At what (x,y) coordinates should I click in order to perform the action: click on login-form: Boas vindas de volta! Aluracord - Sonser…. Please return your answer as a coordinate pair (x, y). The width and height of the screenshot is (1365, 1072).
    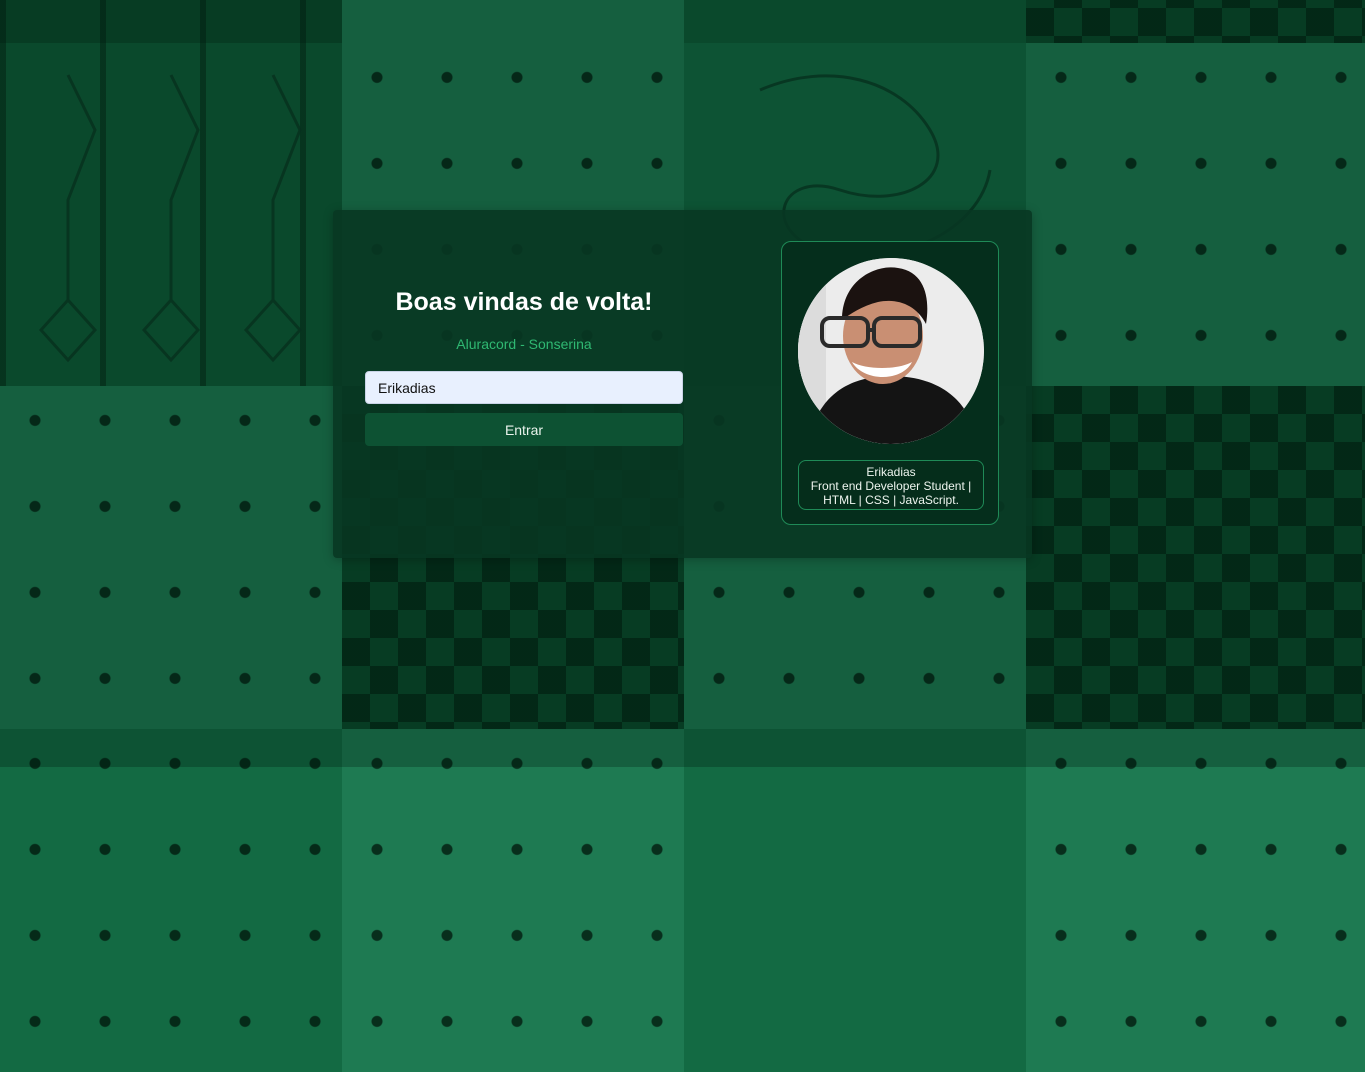
    Looking at the image, I should click on (524, 364).